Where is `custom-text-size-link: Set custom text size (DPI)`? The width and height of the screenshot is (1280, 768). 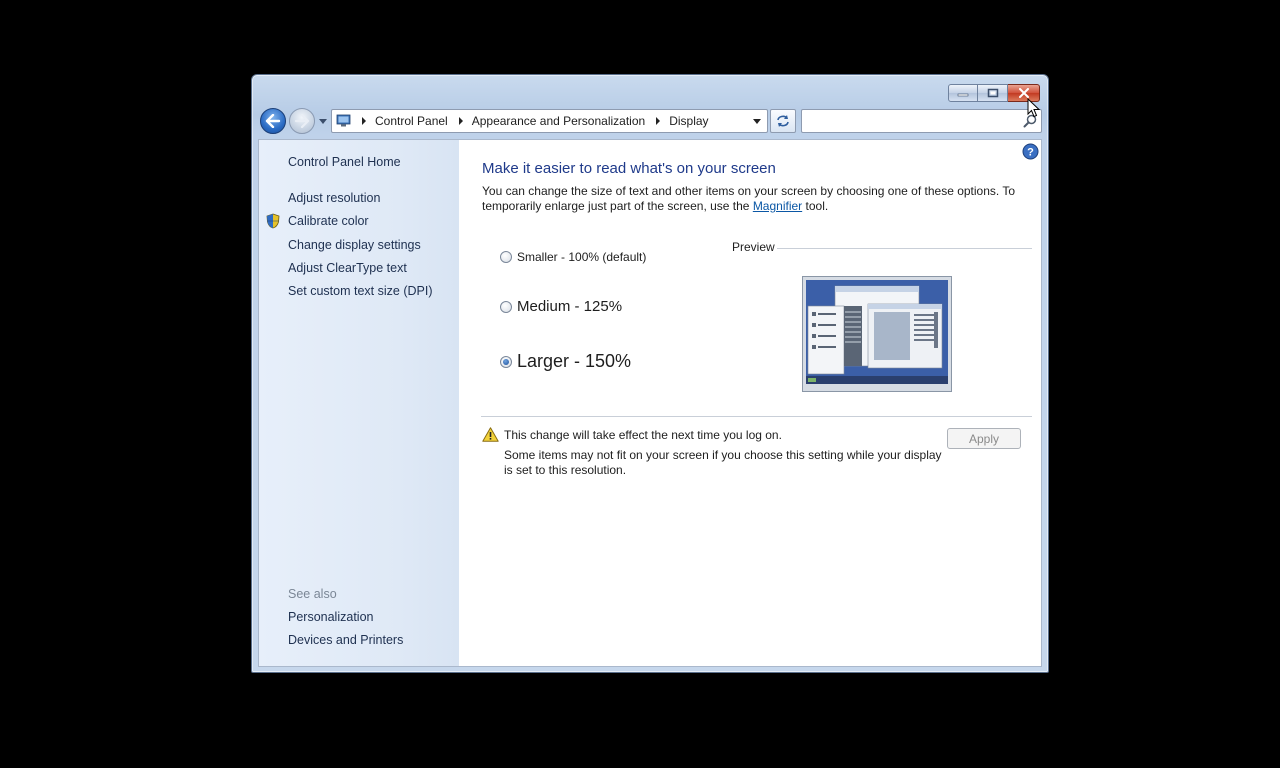 custom-text-size-link: Set custom text size (DPI) is located at coordinates (360, 291).